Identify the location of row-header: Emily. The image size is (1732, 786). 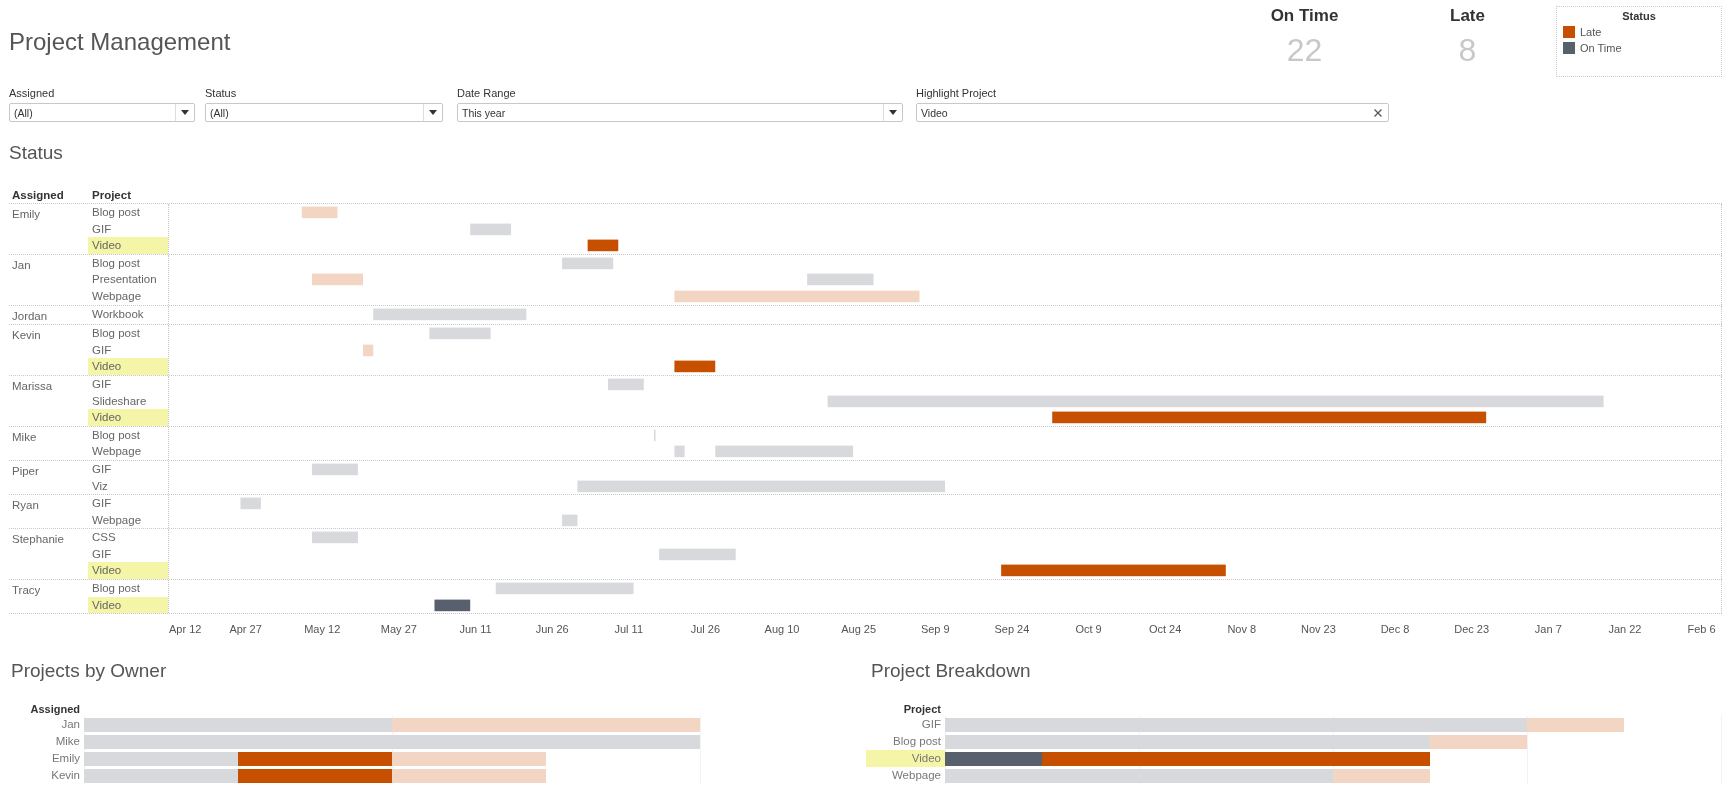
(26, 214).